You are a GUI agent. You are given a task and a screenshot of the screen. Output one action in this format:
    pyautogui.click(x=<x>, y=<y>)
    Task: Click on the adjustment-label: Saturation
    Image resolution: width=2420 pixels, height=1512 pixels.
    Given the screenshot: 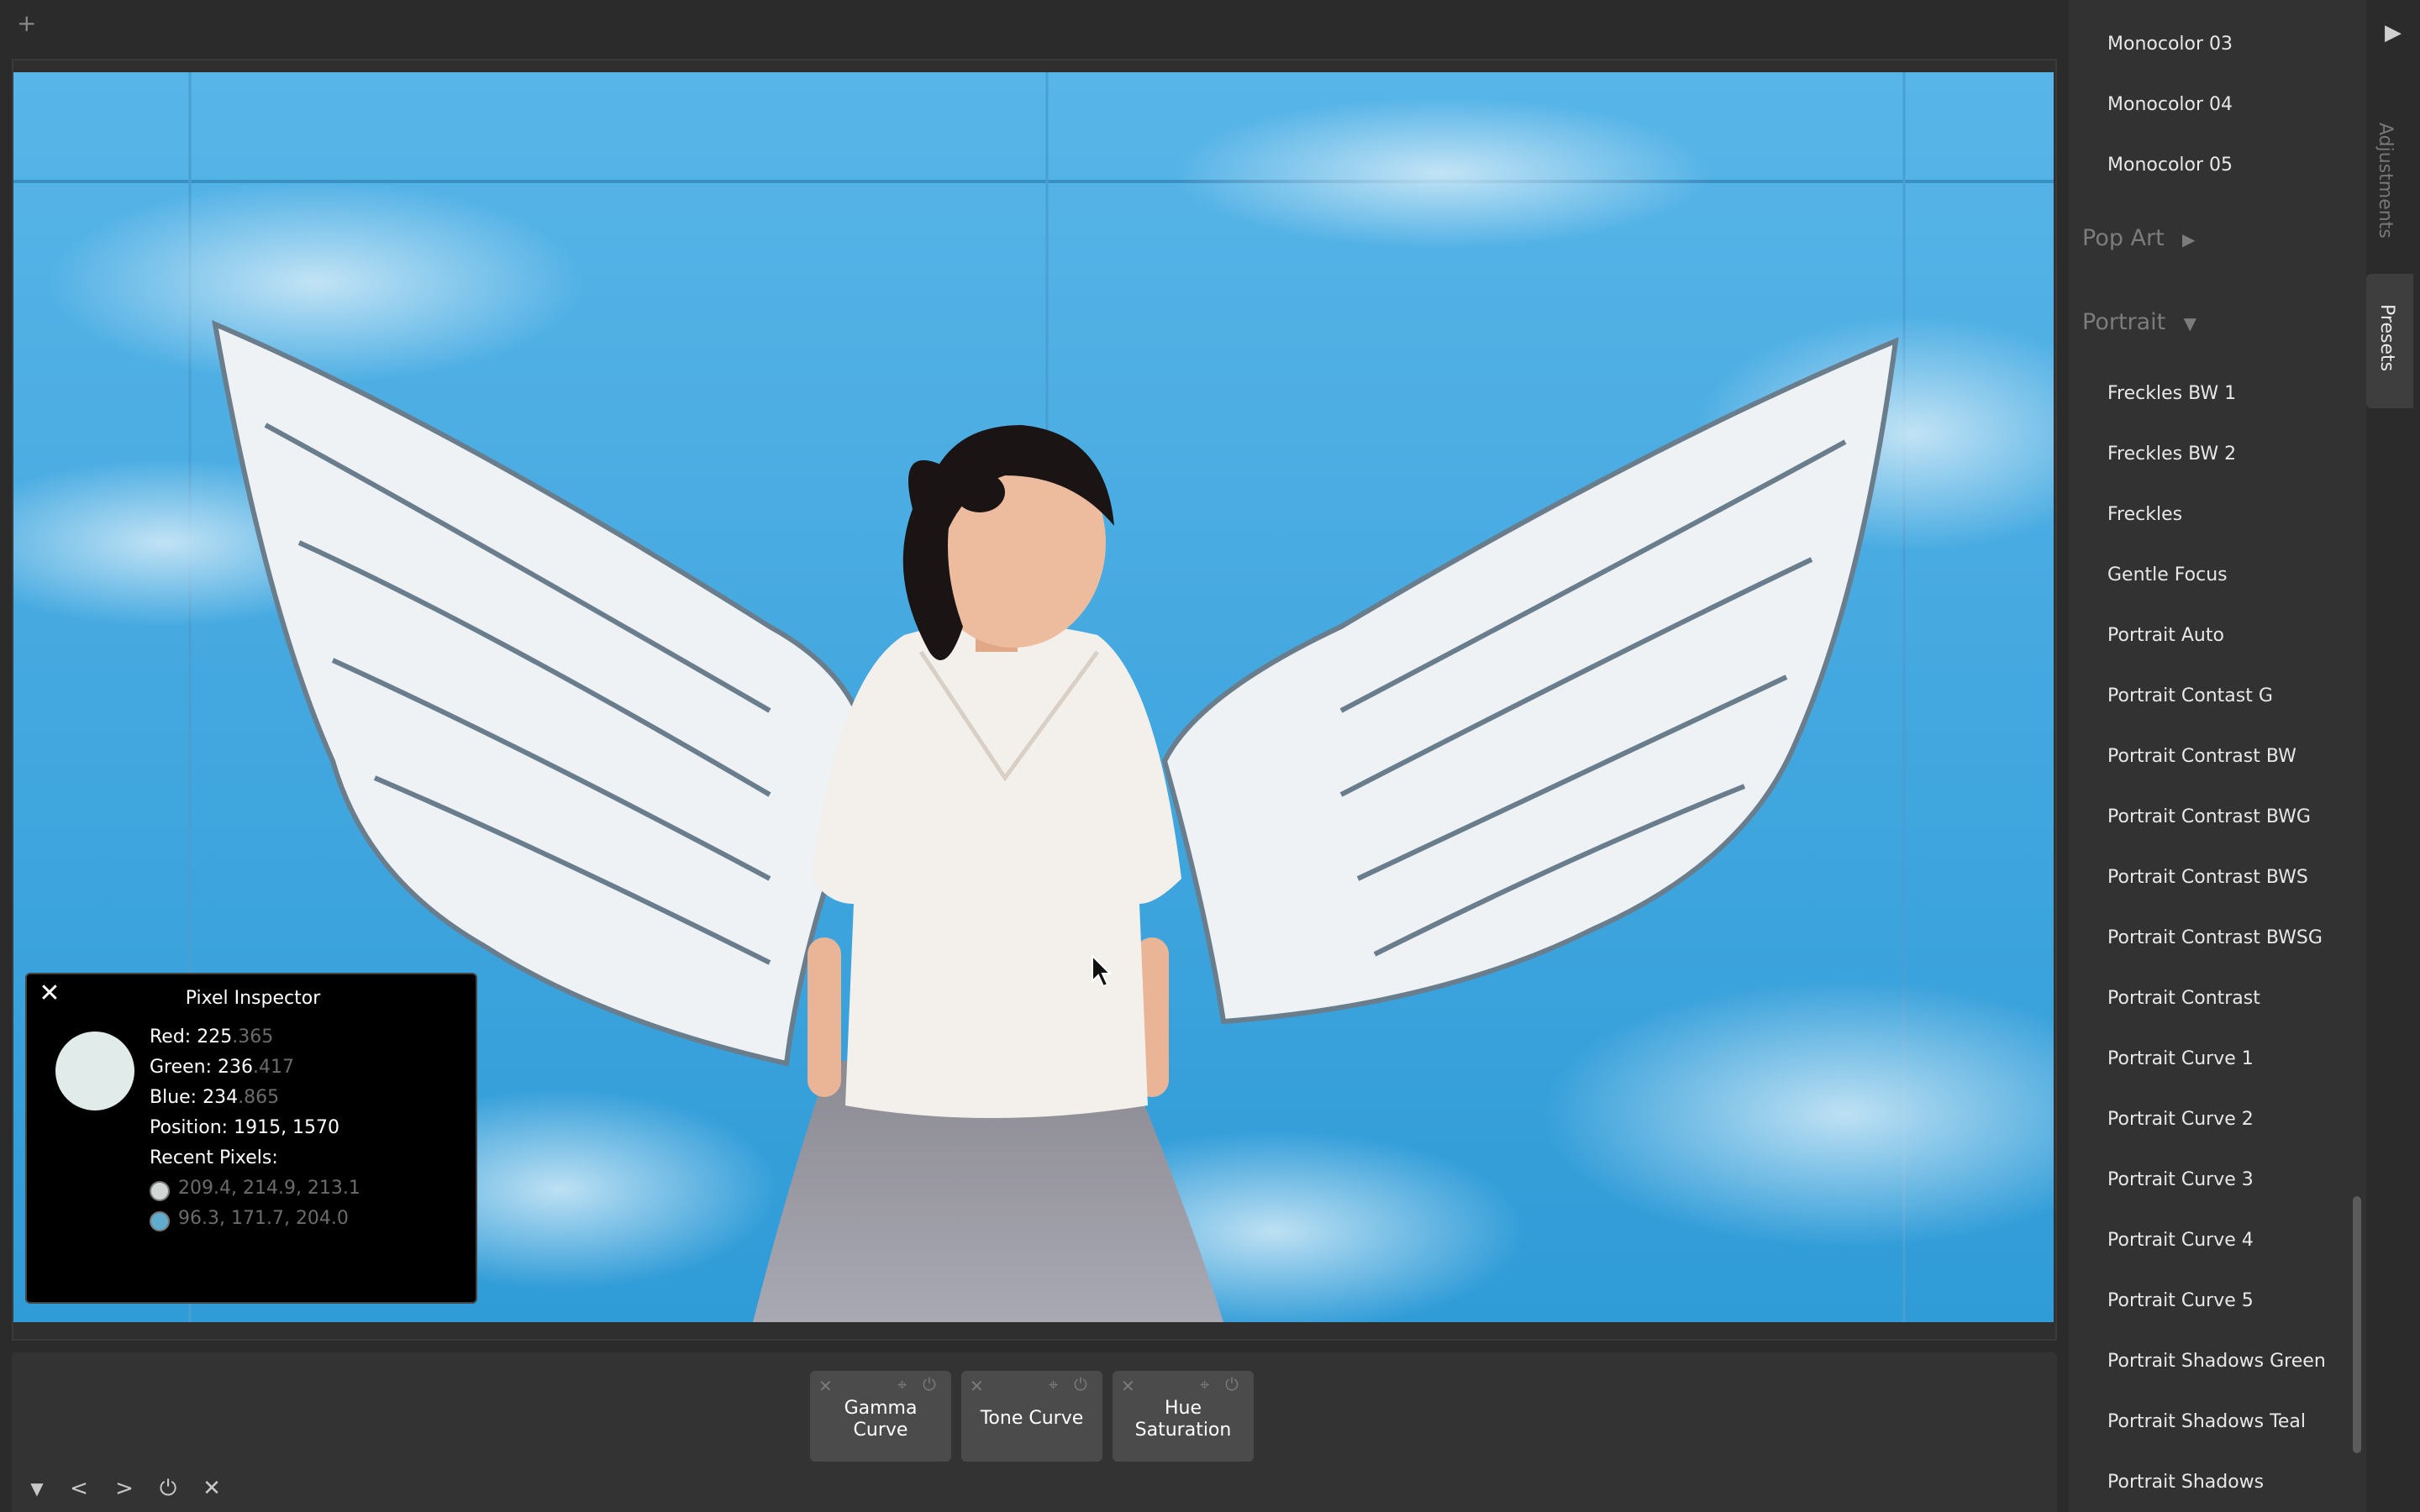 What is the action you would take?
    pyautogui.click(x=1183, y=1430)
    